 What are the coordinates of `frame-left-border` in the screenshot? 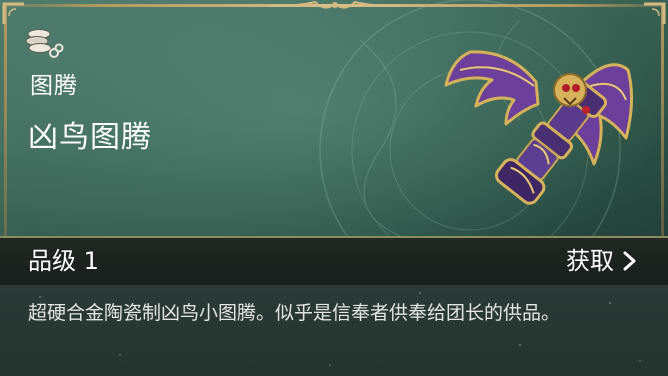 It's located at (5, 120).